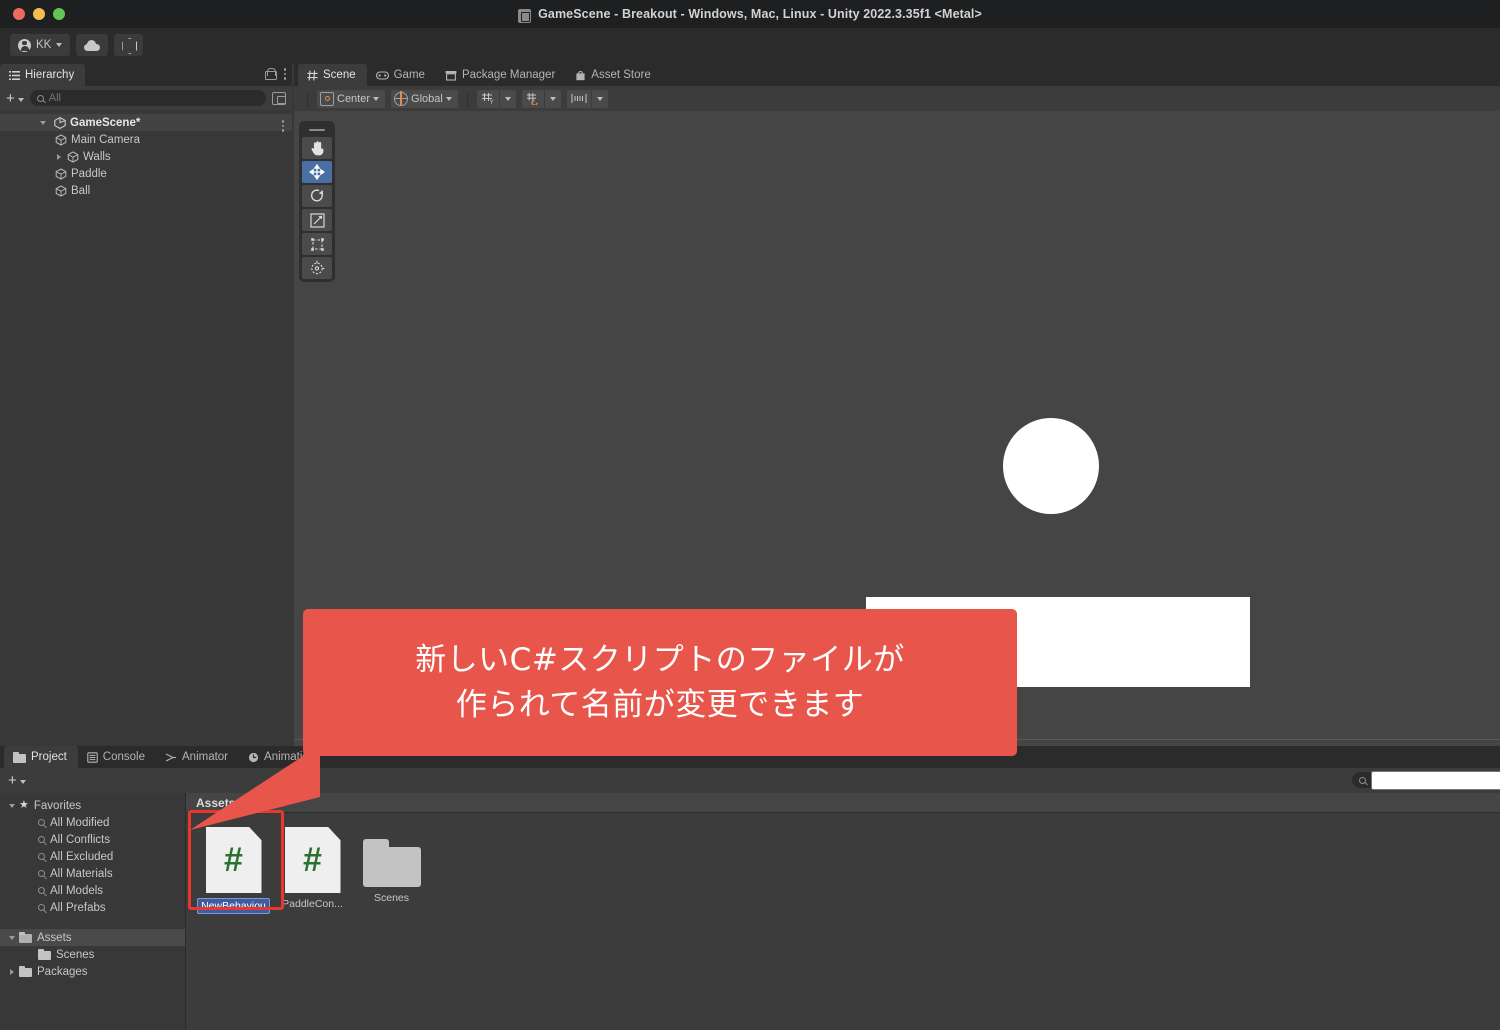 The height and width of the screenshot is (1030, 1500). I want to click on tab-package-manager: Package Manager, so click(501, 75).